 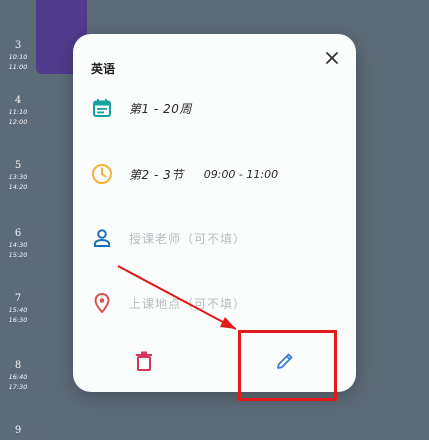 What do you see at coordinates (177, 297) in the screenshot?
I see `annotation-arrow` at bounding box center [177, 297].